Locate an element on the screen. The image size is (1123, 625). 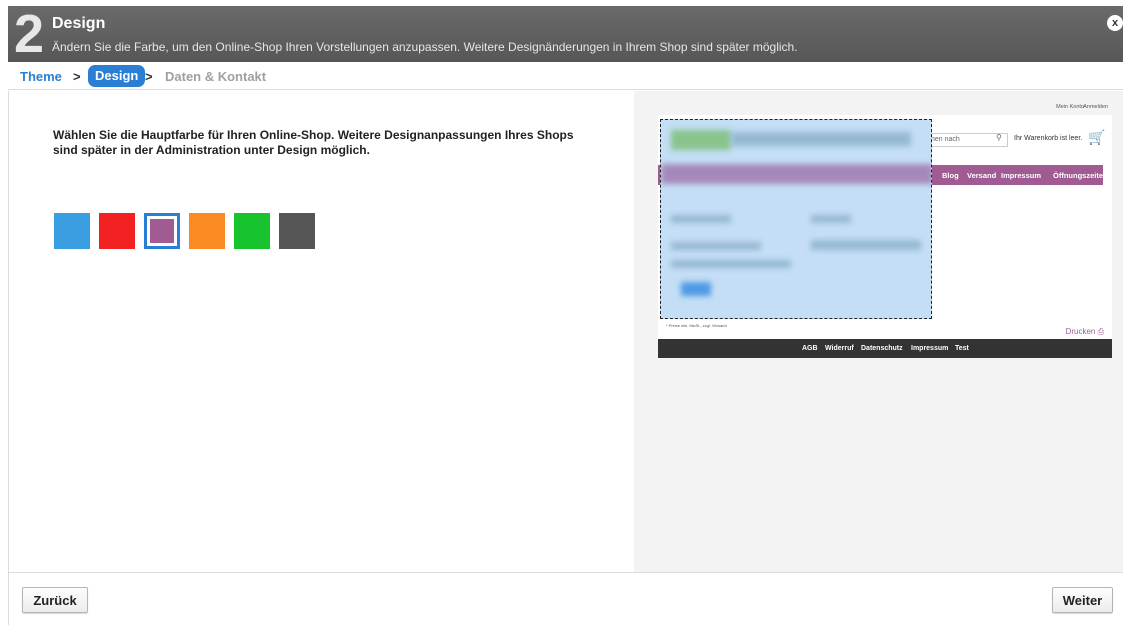
preview-footer-item: Test is located at coordinates (962, 348).